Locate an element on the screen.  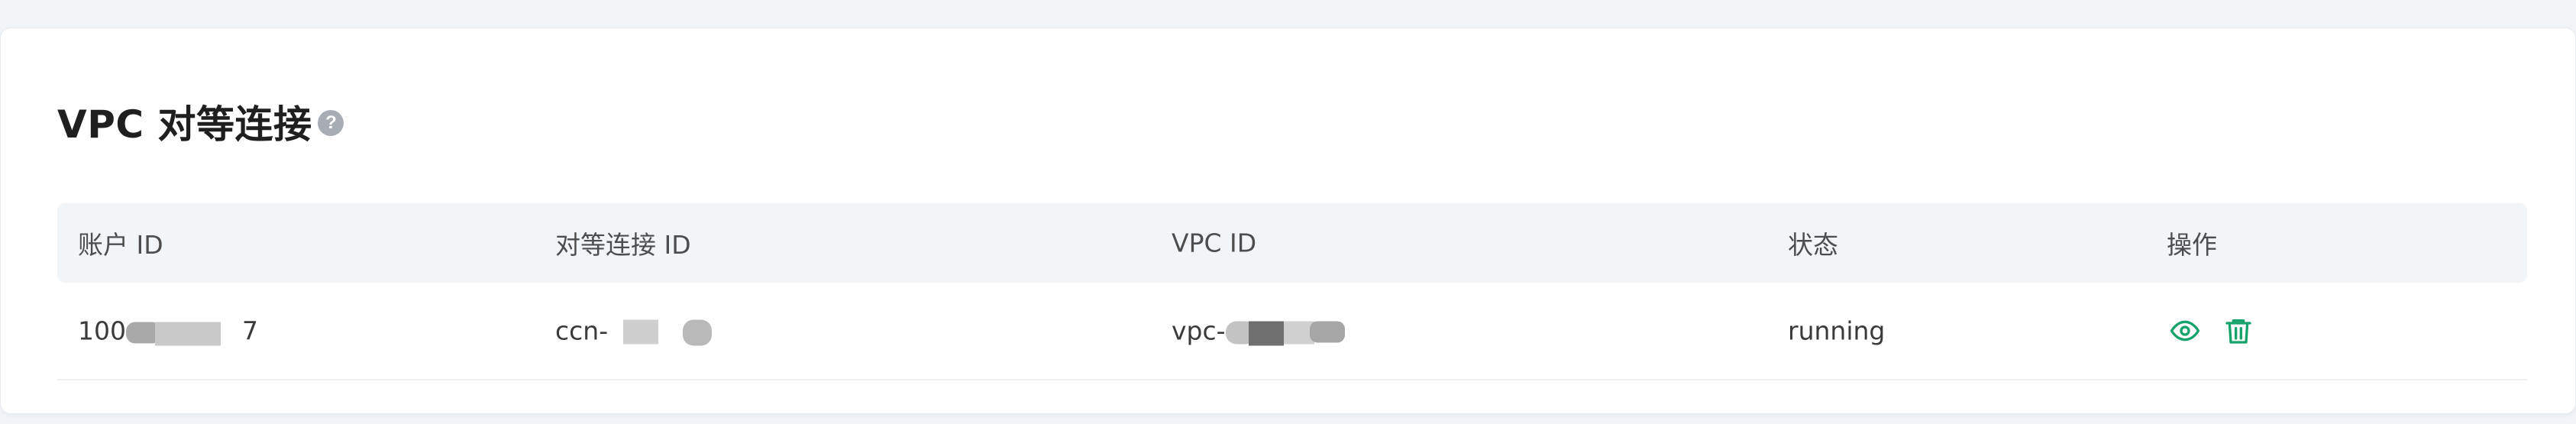
column-header-status: 状态 is located at coordinates (1813, 245).